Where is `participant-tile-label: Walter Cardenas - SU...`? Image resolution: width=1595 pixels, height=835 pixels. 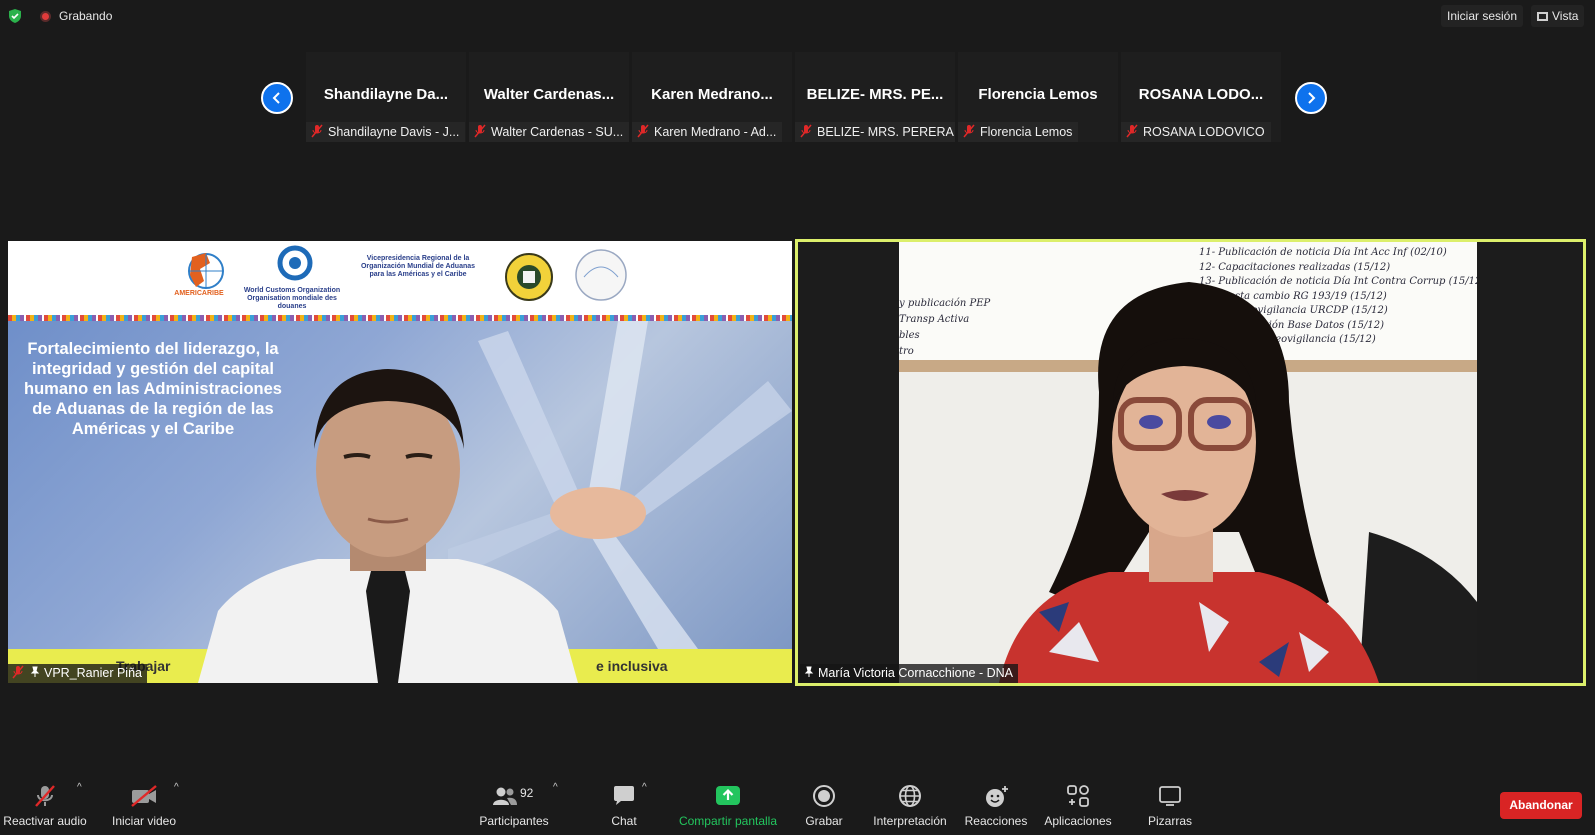 participant-tile-label: Walter Cardenas - SU... is located at coordinates (549, 132).